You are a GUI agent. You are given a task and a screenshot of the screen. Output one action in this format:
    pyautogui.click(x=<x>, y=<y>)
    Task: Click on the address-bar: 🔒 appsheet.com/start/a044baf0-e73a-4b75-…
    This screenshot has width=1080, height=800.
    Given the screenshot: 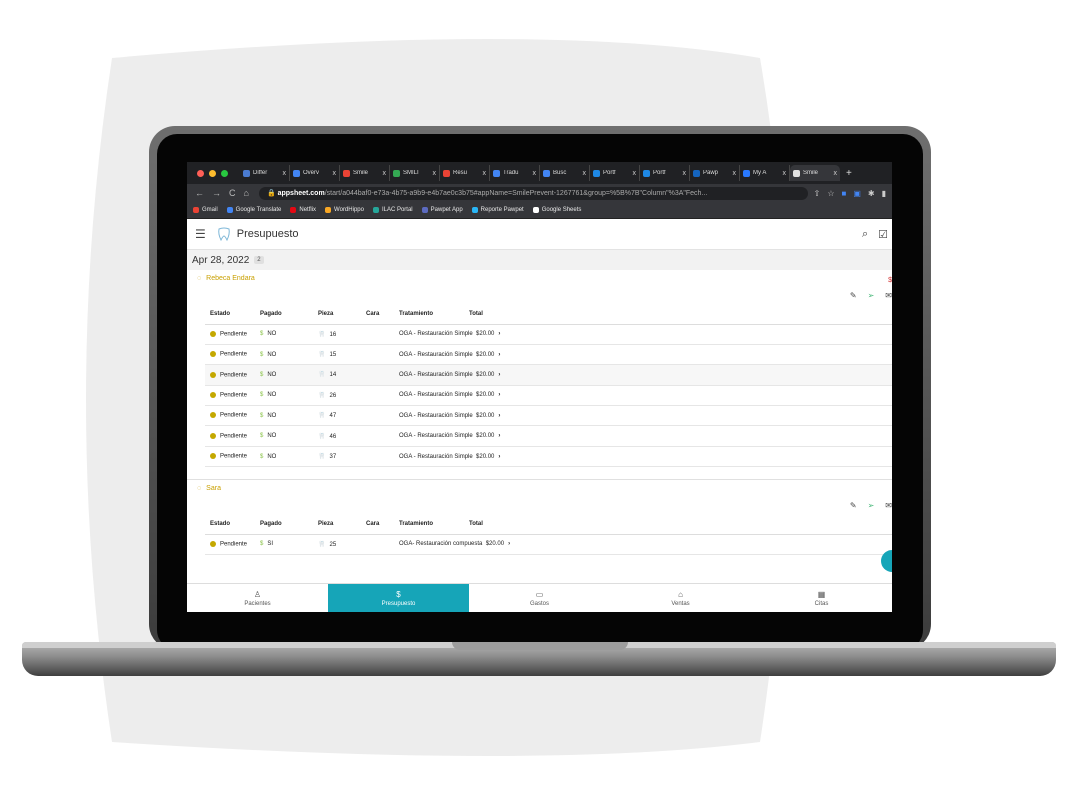 What is the action you would take?
    pyautogui.click(x=533, y=193)
    